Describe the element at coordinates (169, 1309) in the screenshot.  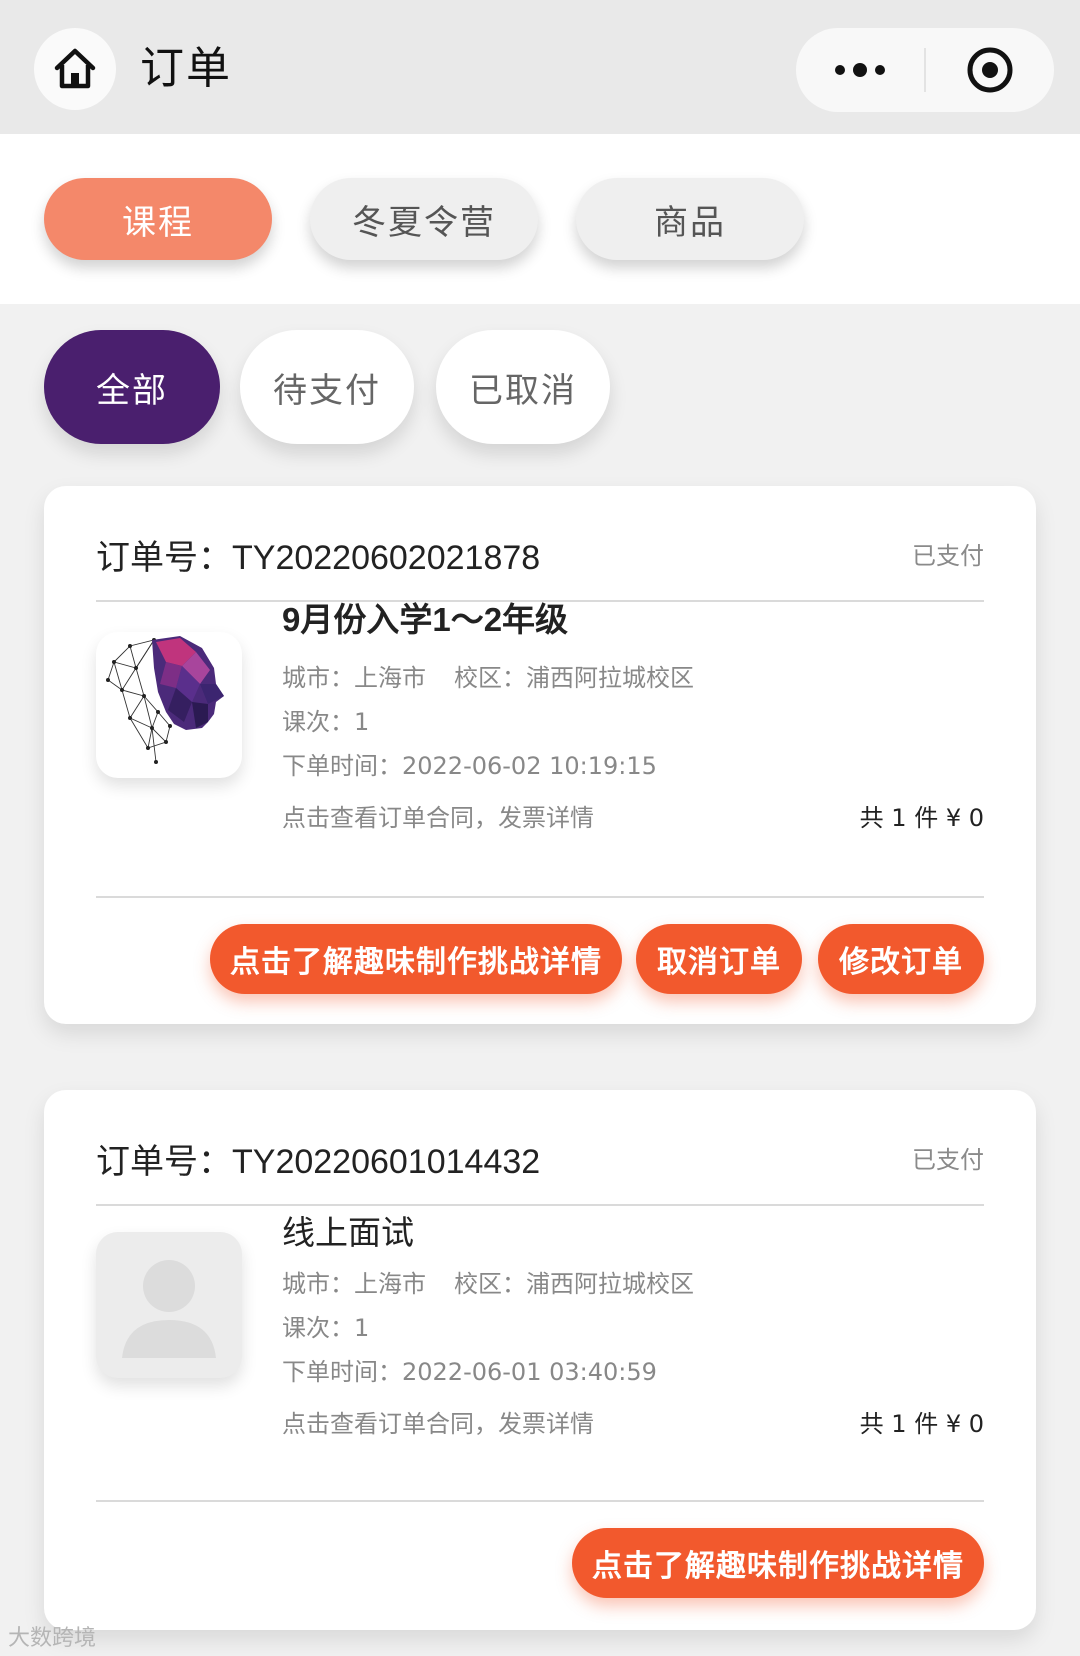
I see `user-placeholder-icon` at that location.